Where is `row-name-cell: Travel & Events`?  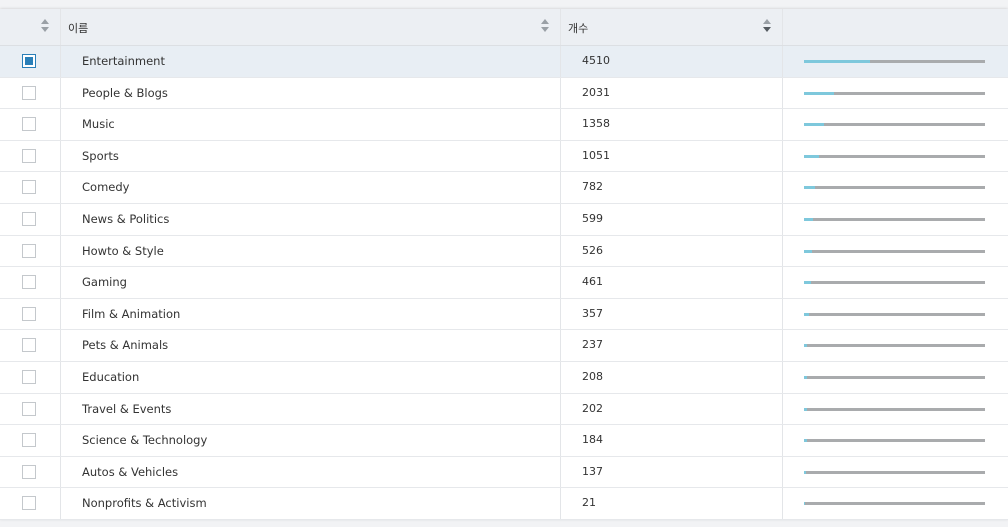 row-name-cell: Travel & Events is located at coordinates (311, 409).